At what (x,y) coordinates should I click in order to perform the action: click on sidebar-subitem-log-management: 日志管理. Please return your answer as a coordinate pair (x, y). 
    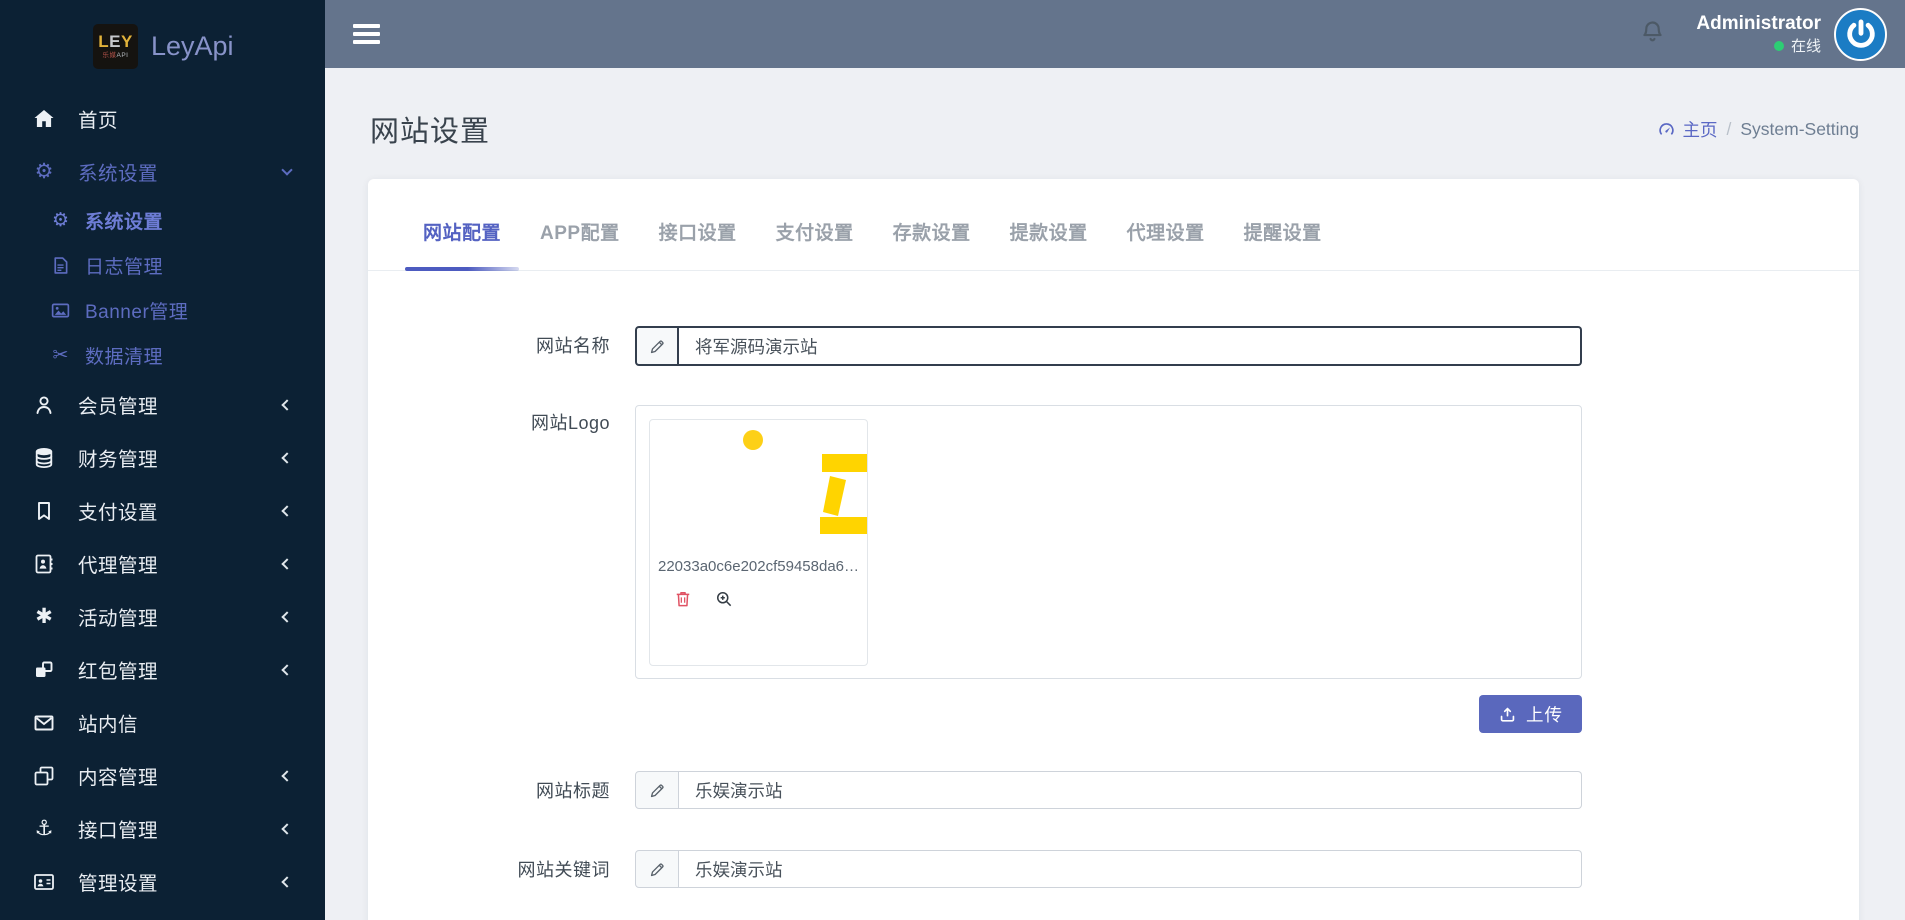
    Looking at the image, I should click on (162, 265).